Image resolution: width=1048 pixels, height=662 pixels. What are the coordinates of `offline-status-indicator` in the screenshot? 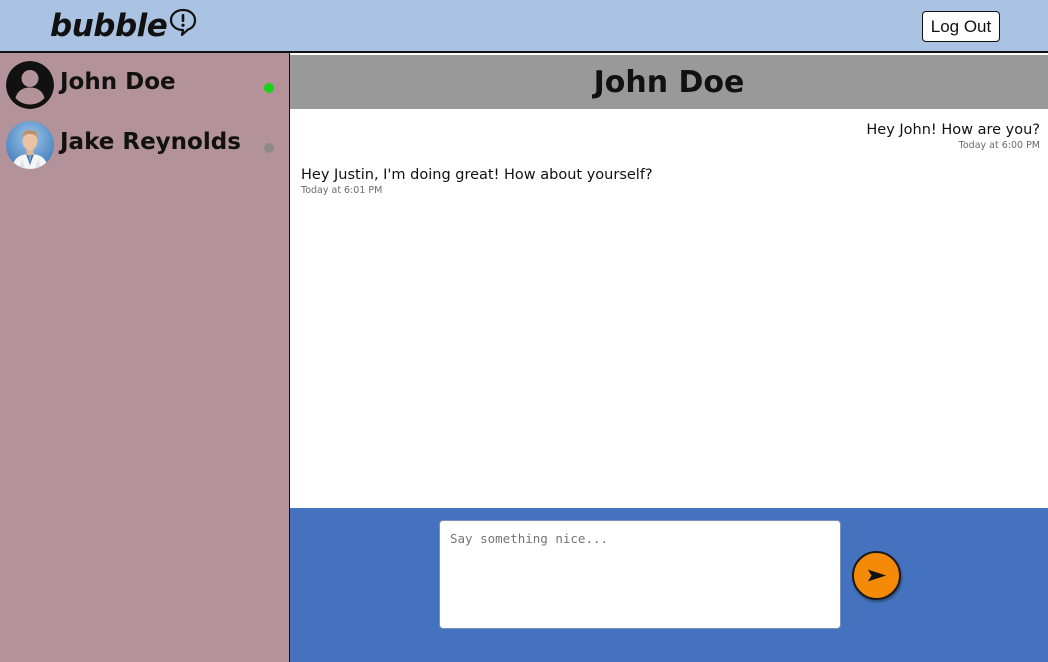 It's located at (269, 148).